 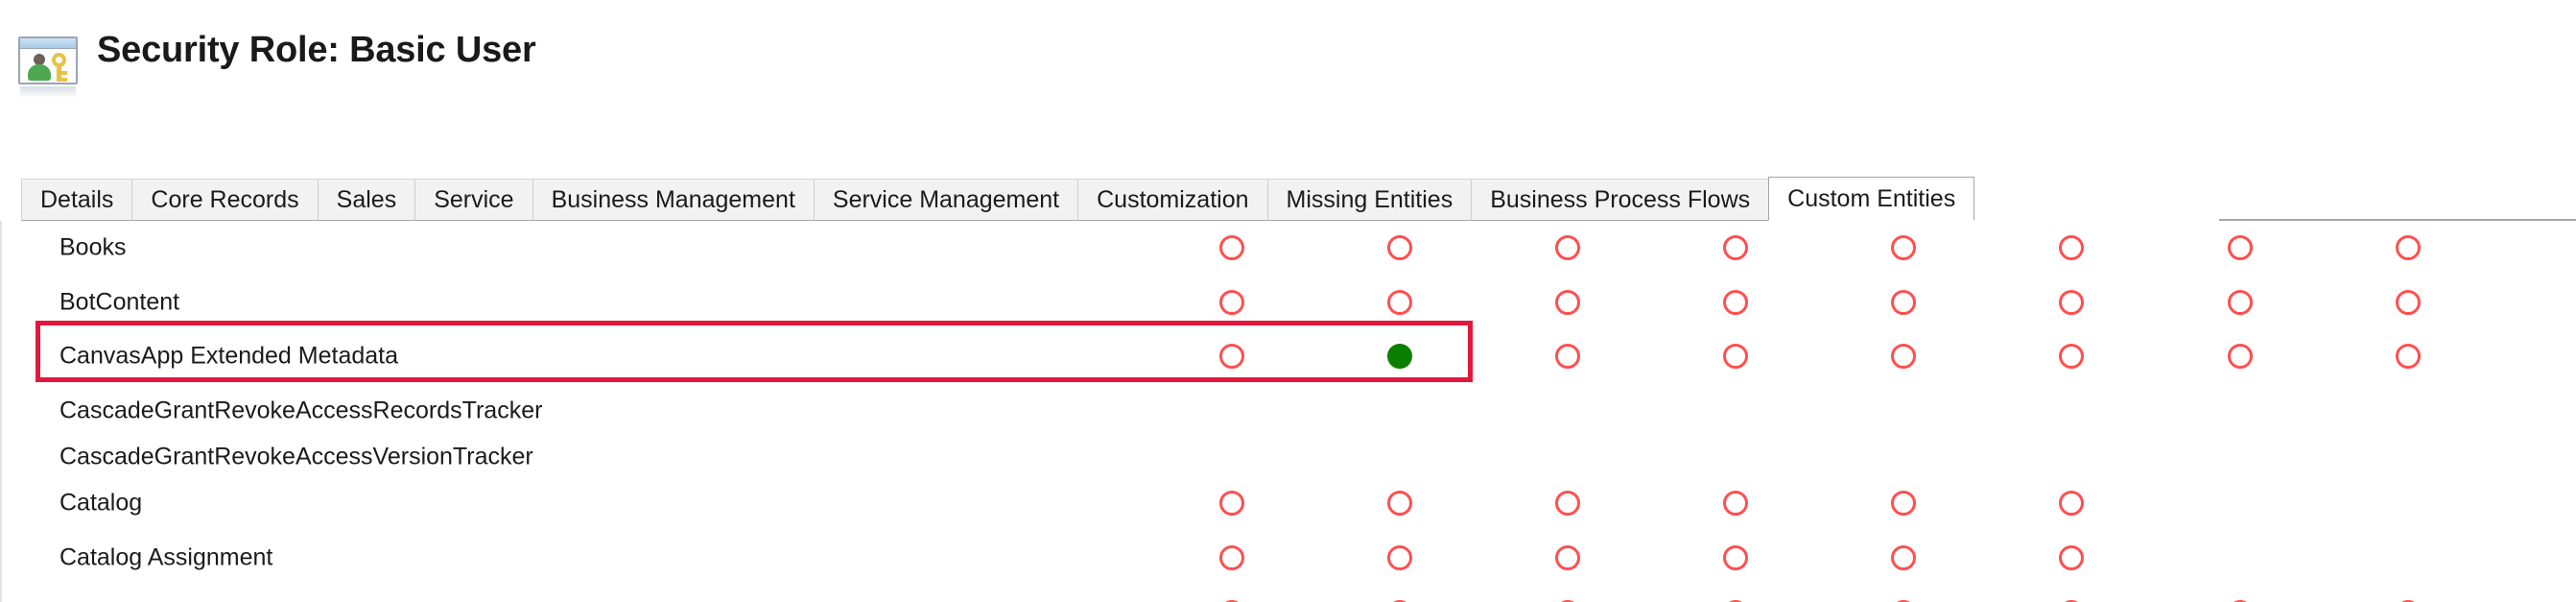 I want to click on tab-service-management: Service Management, so click(x=946, y=200).